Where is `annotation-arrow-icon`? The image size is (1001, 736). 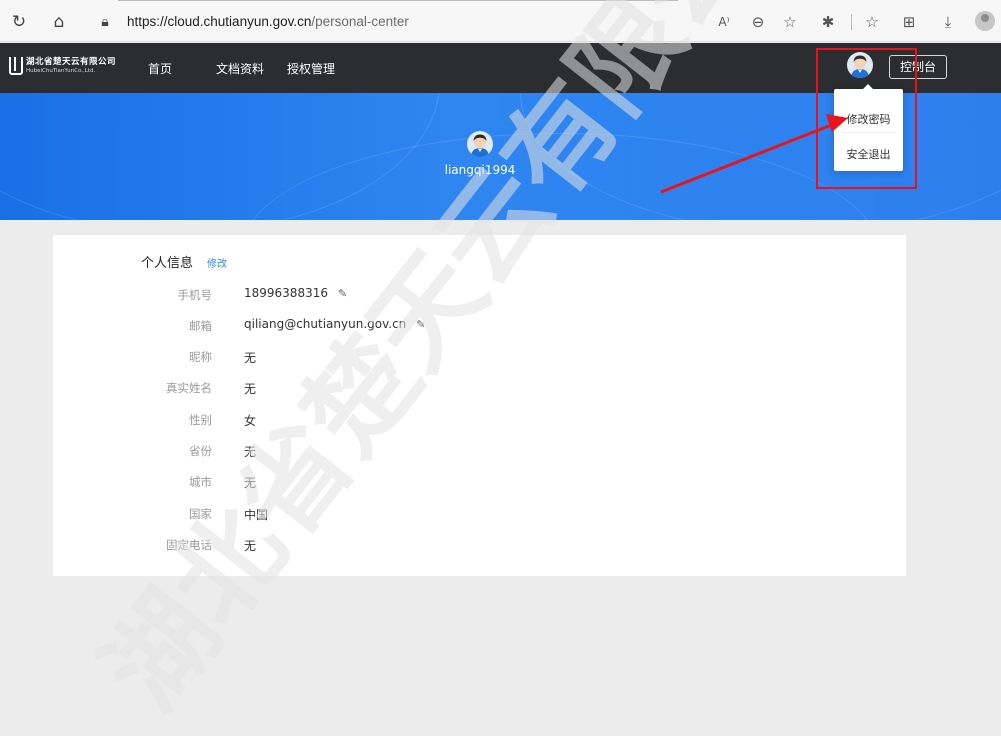
annotation-arrow-icon is located at coordinates (754, 154).